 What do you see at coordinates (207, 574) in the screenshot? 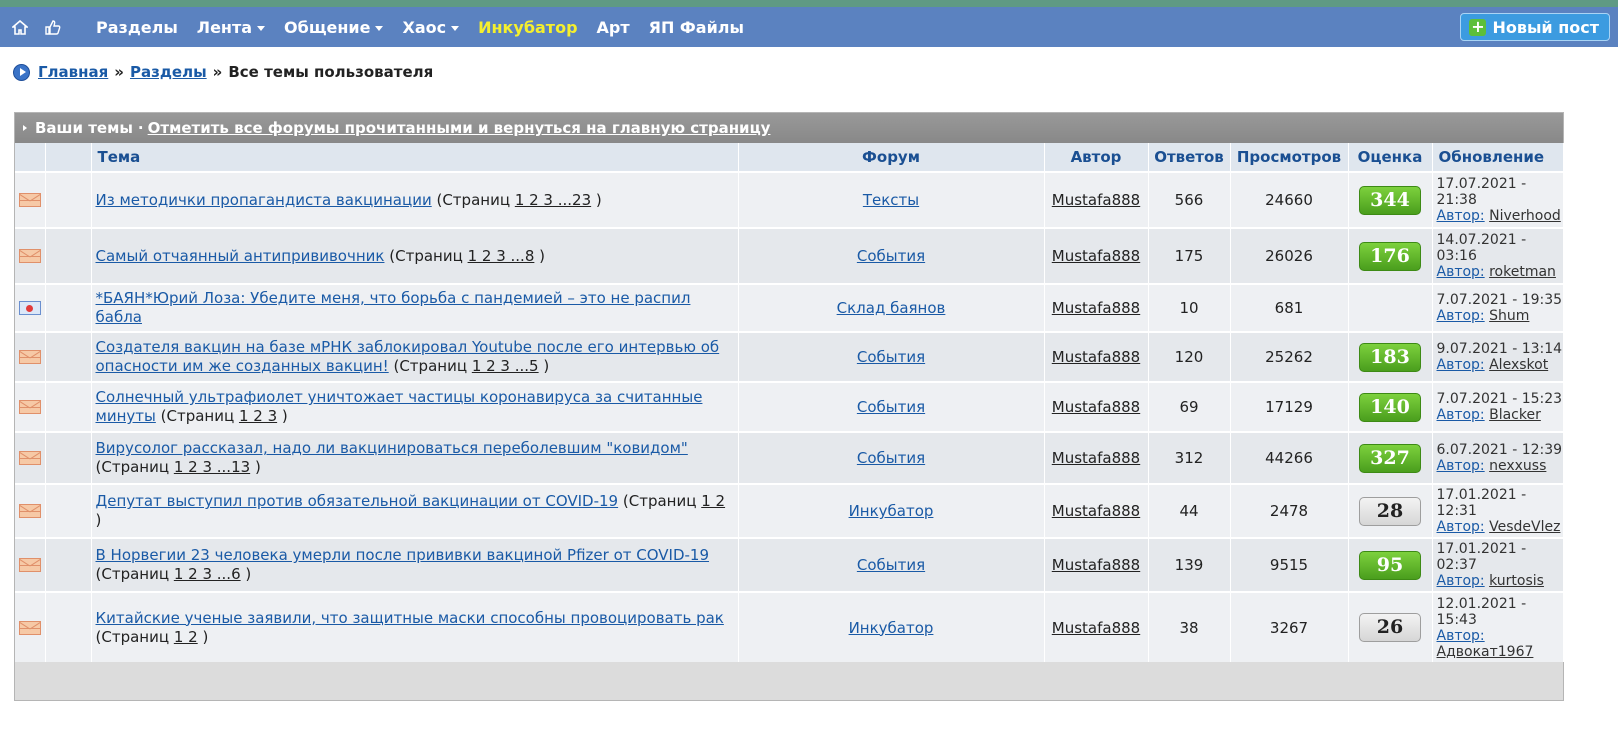
I see `pages-links: 1 2 3 ...6` at bounding box center [207, 574].